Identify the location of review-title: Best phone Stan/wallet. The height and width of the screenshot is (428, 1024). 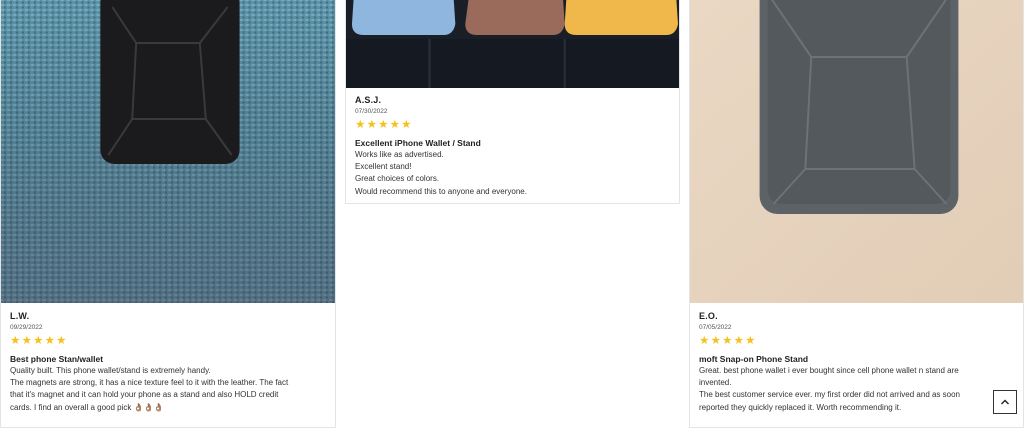
(57, 359).